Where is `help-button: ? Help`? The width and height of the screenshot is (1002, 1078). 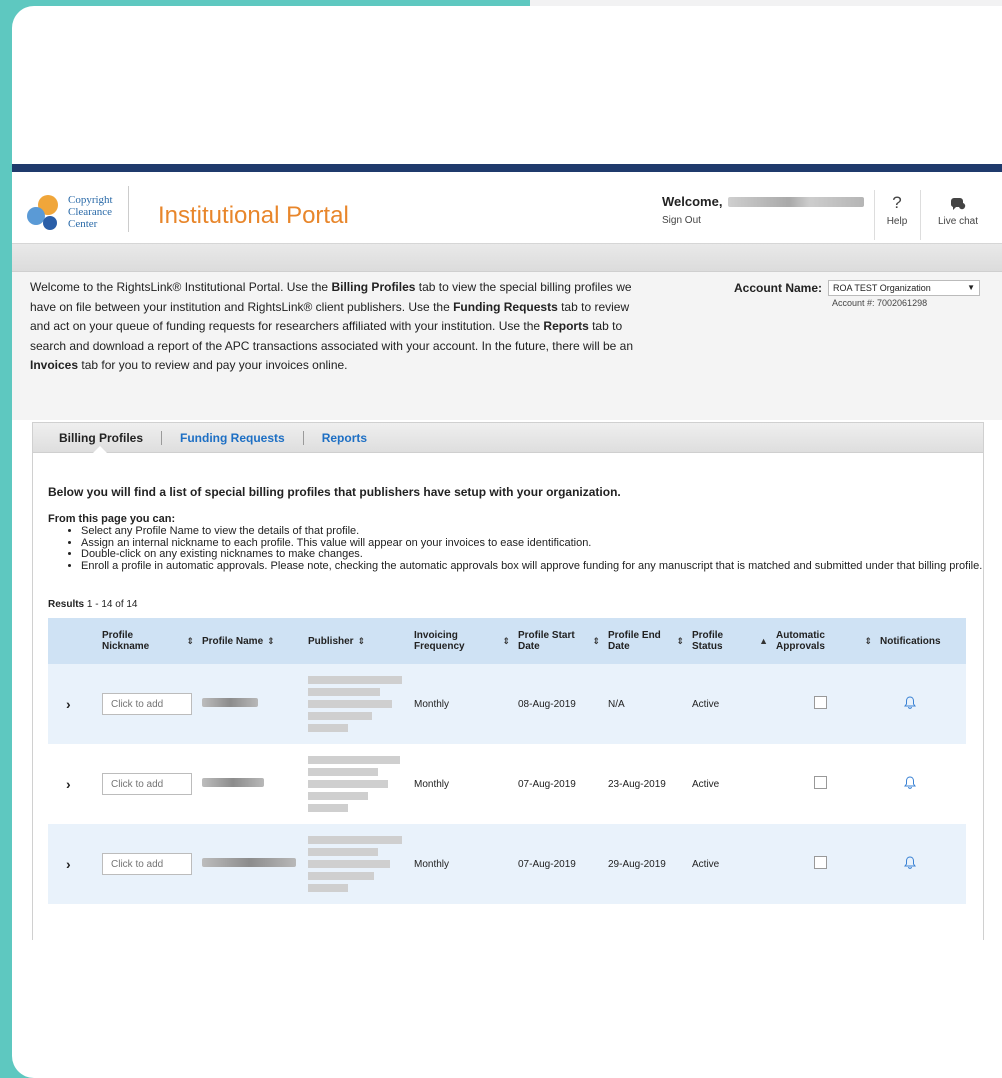 help-button: ? Help is located at coordinates (897, 210).